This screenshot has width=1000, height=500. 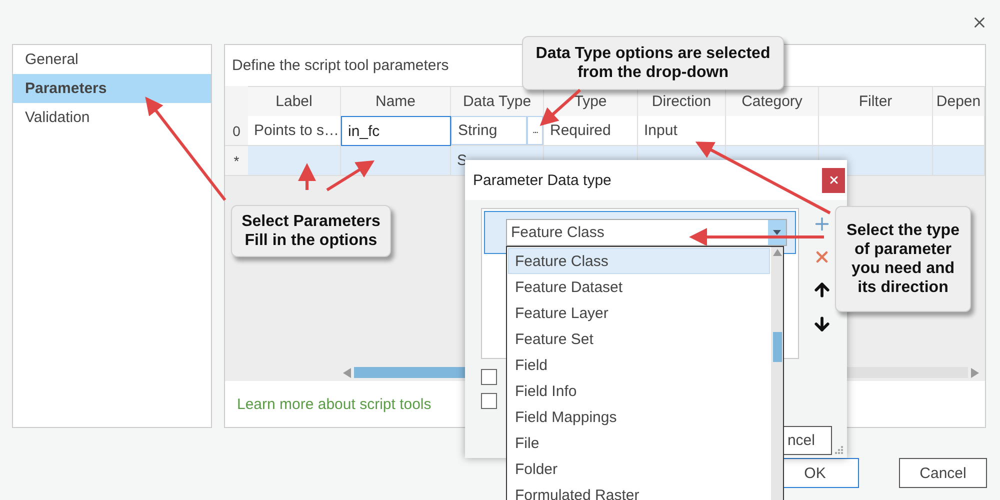 What do you see at coordinates (340, 65) in the screenshot?
I see `panel-heading: Define the script tool parameters` at bounding box center [340, 65].